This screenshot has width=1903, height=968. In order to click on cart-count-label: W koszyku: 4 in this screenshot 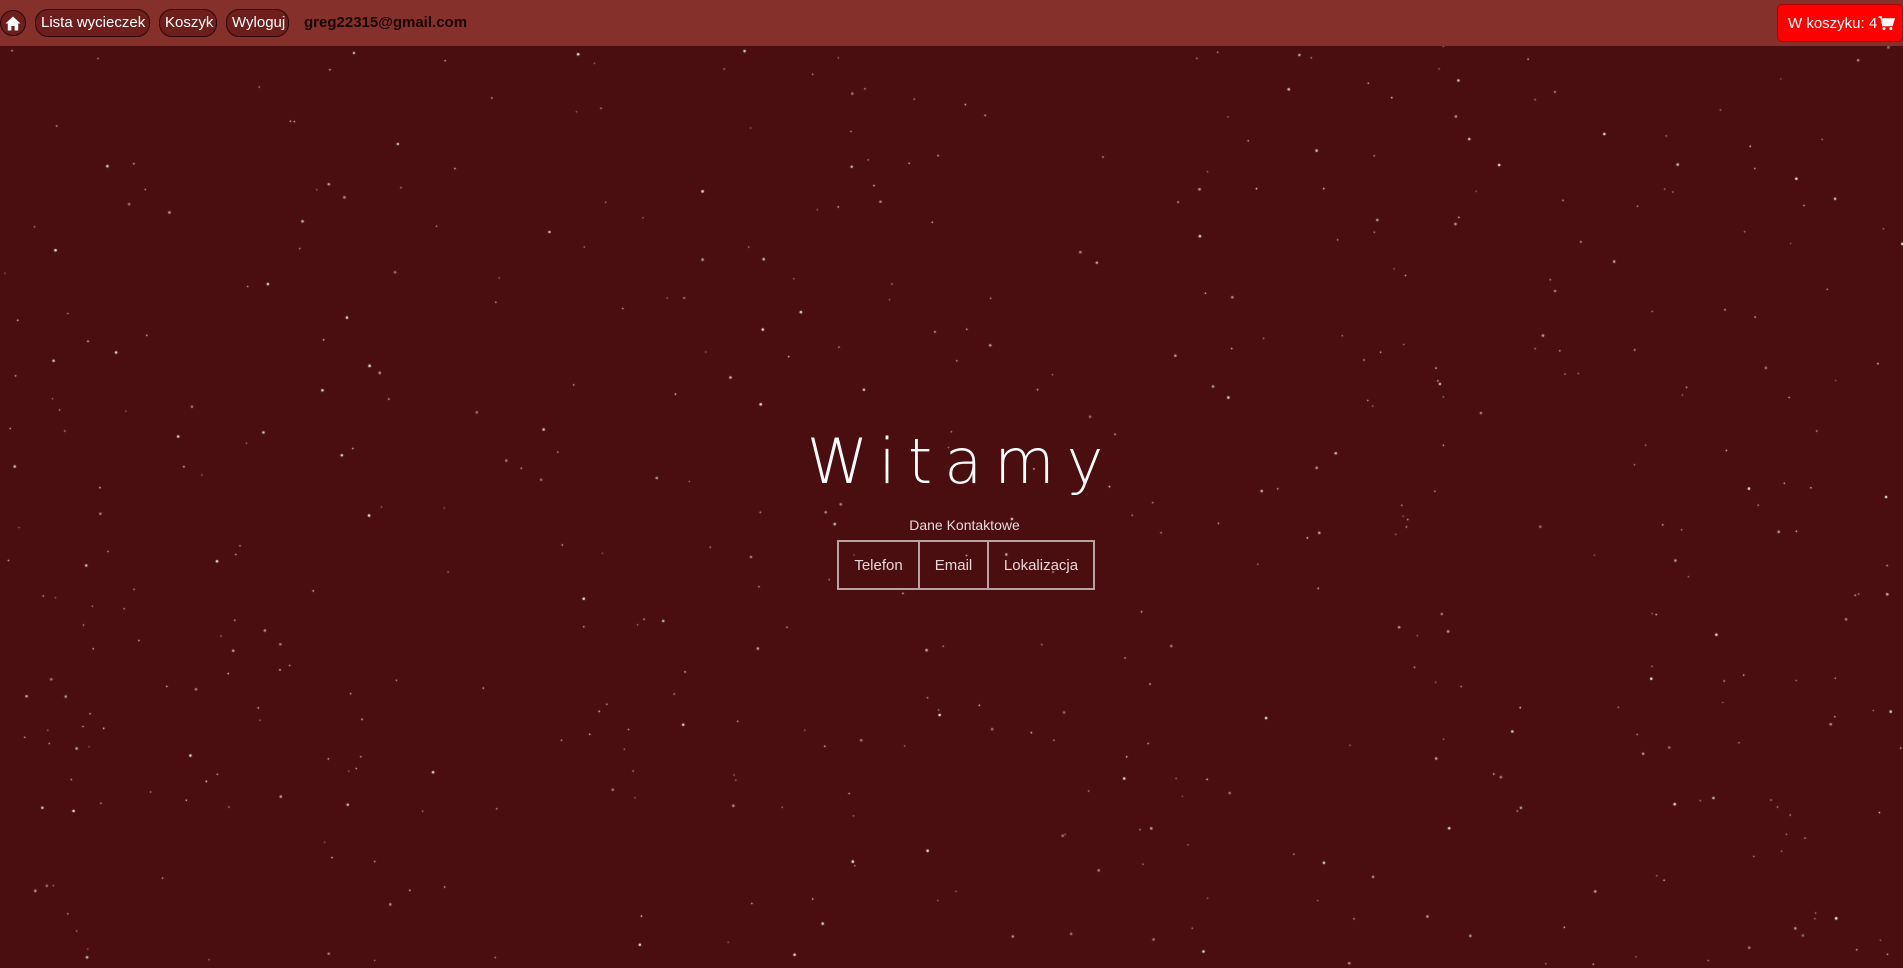, I will do `click(1833, 23)`.